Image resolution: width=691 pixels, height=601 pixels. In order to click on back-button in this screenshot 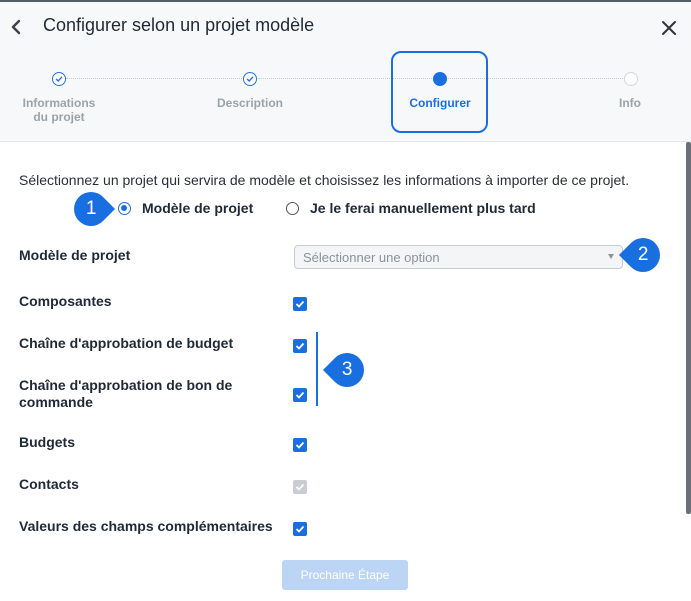, I will do `click(16, 27)`.